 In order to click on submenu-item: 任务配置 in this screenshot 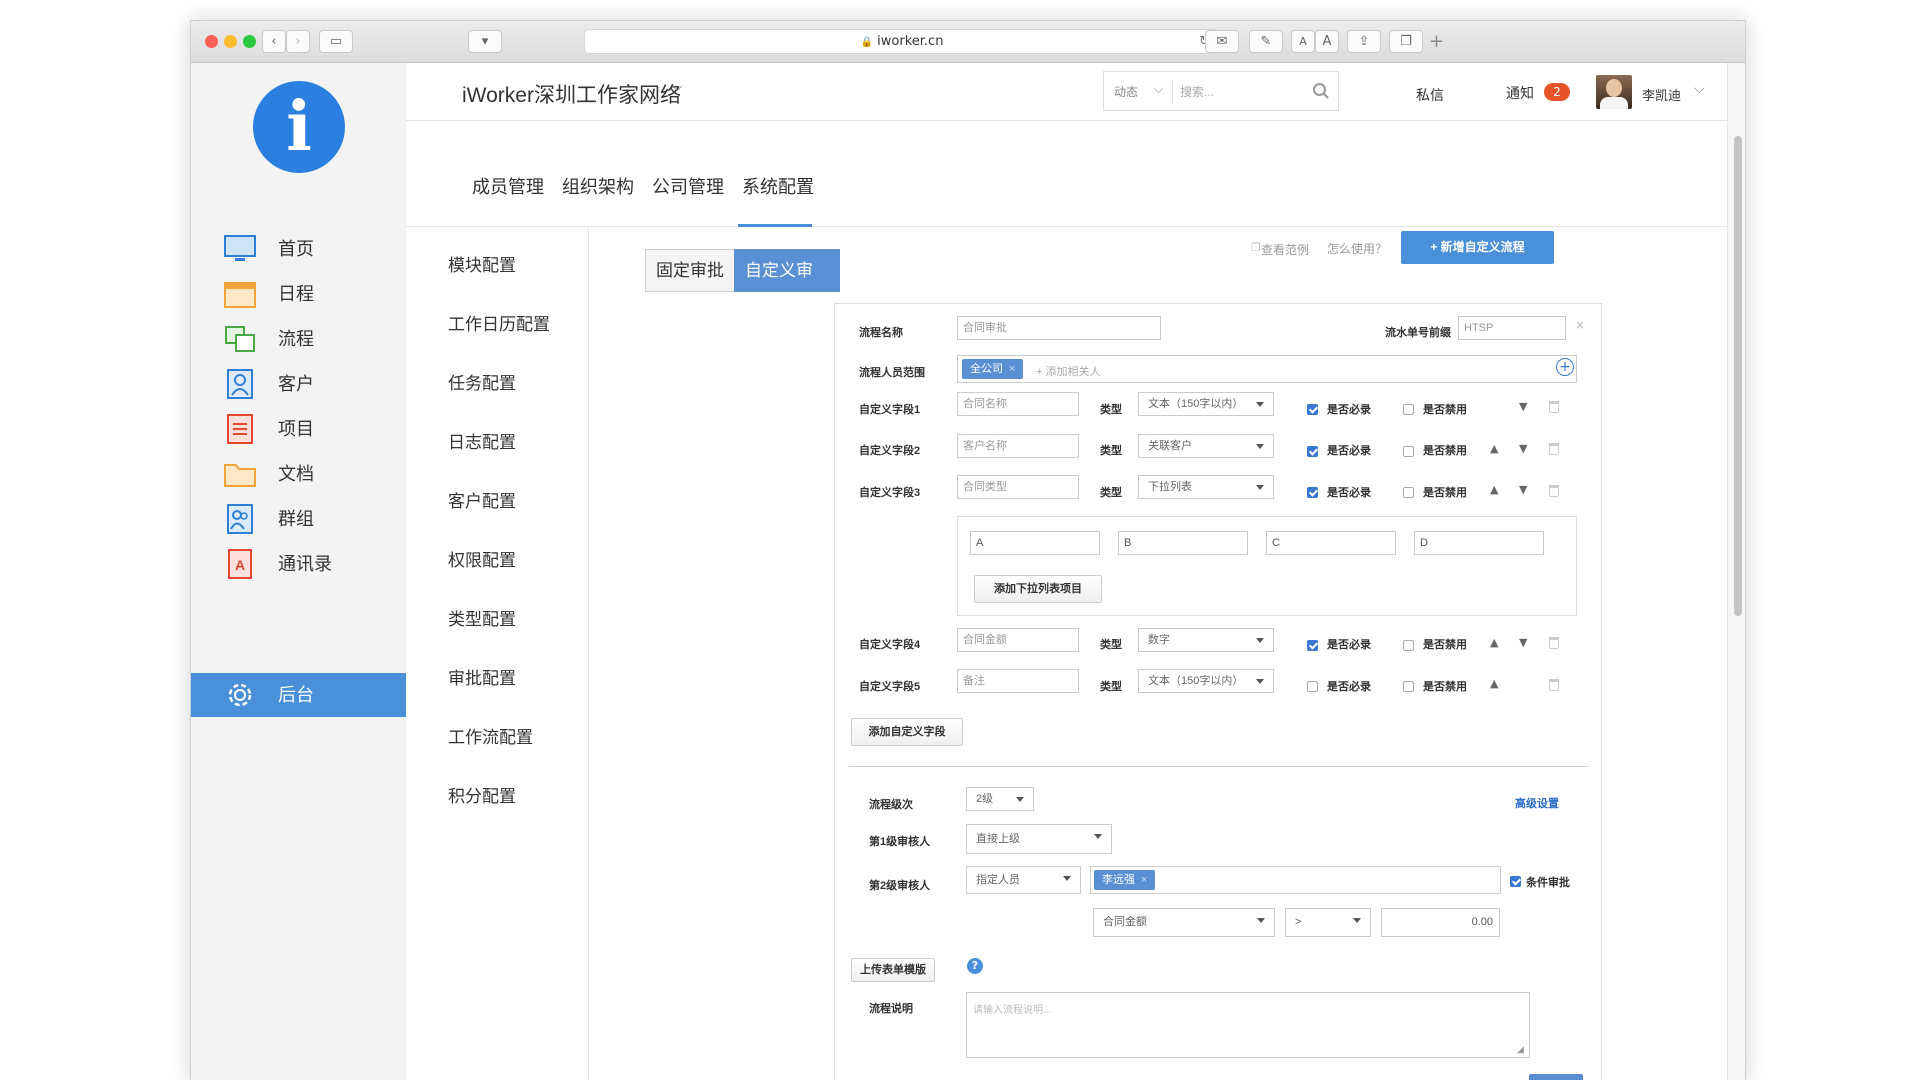, I will do `click(482, 381)`.